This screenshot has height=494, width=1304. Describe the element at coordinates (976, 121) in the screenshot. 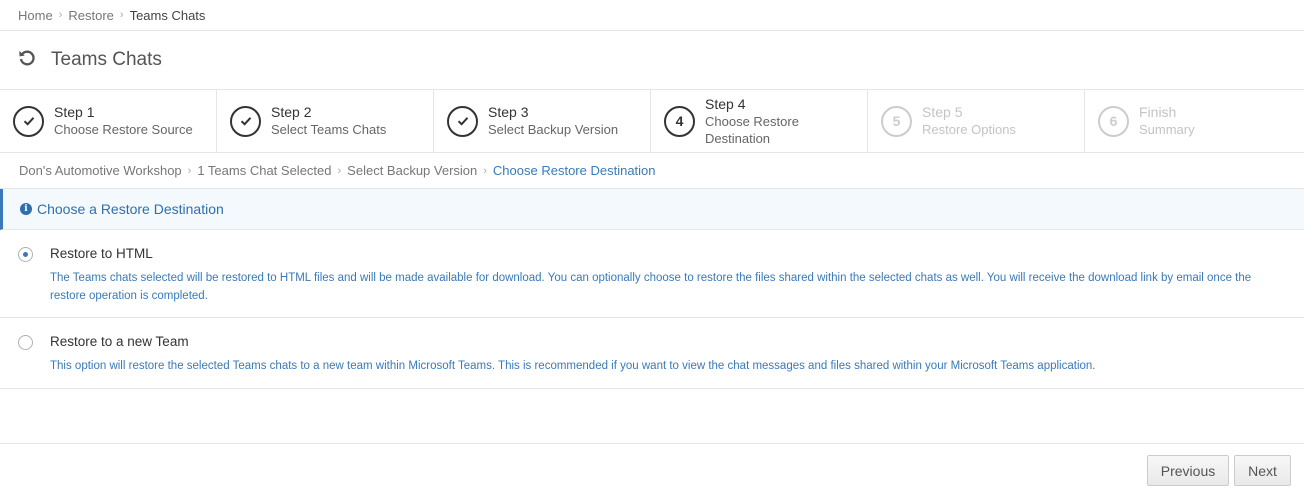

I see `step-5: 5 Step 5 Restore Options` at that location.